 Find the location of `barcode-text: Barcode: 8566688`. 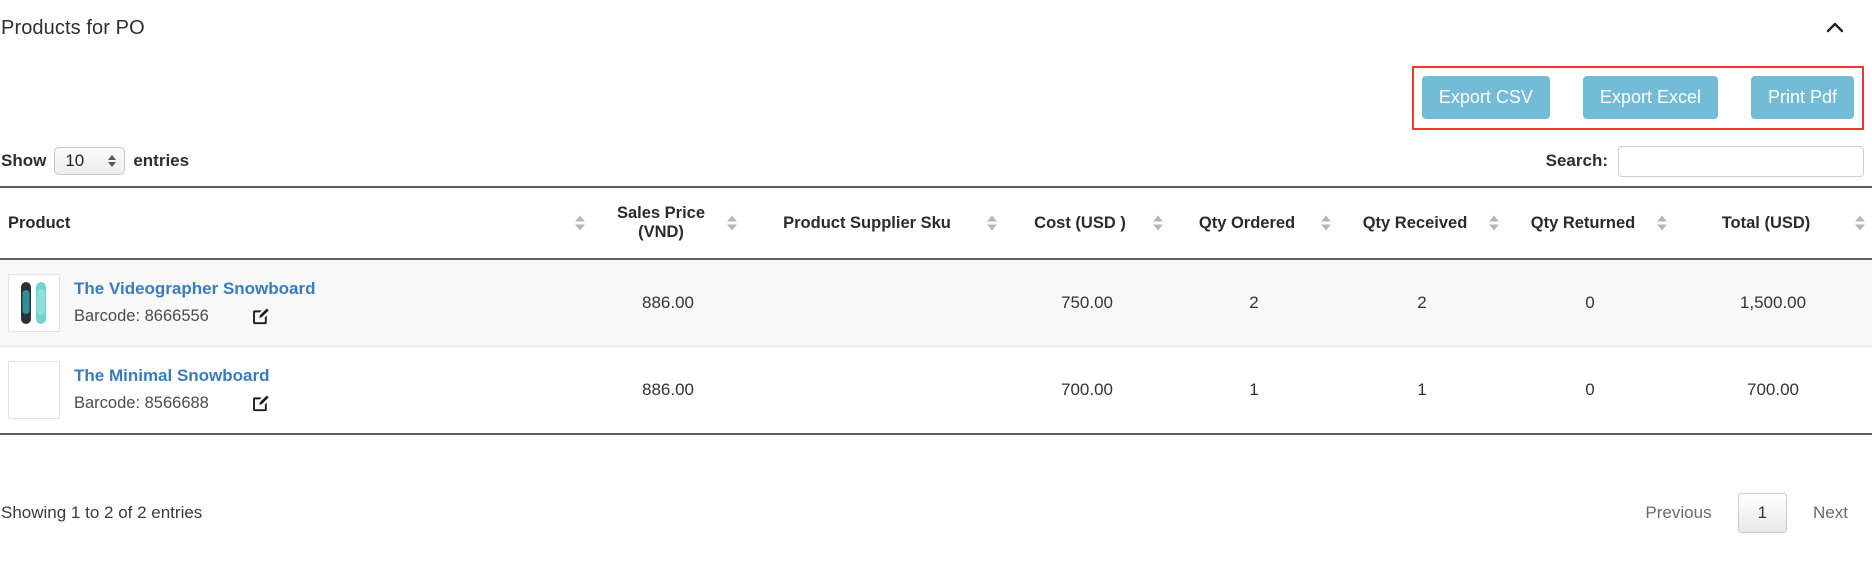

barcode-text: Barcode: 8566688 is located at coordinates (141, 402).